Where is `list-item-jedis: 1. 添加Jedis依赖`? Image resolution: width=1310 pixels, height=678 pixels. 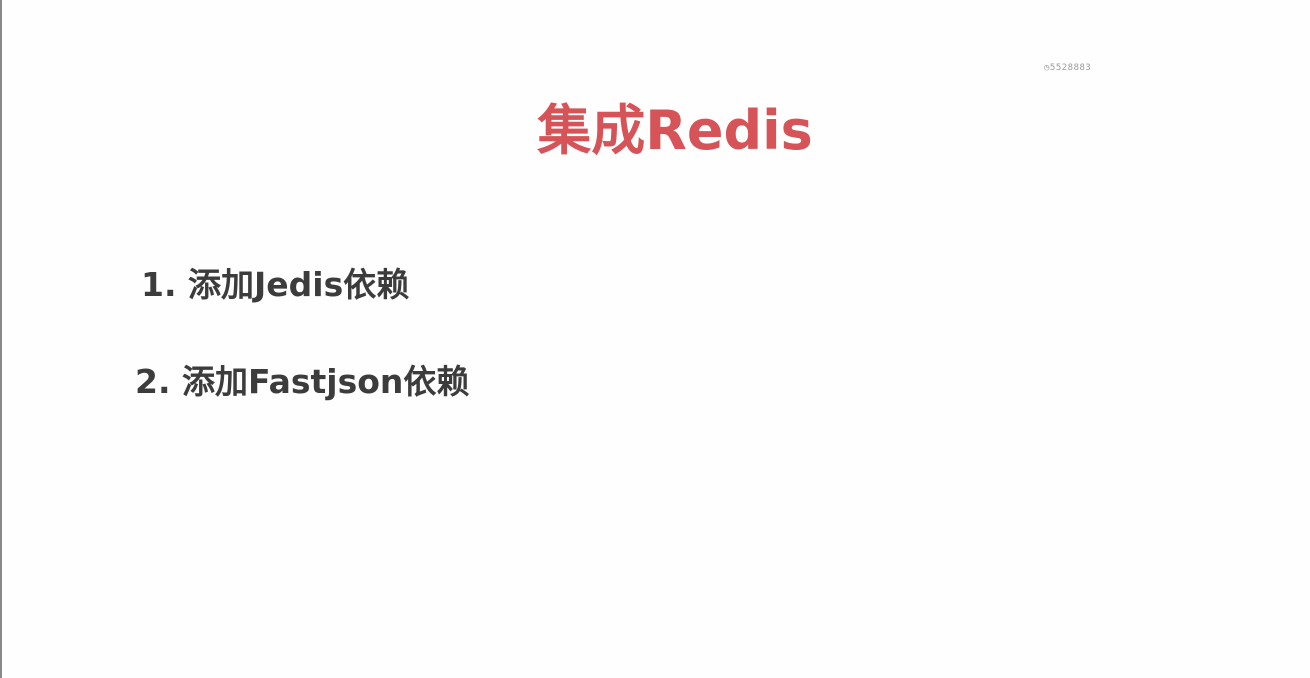 list-item-jedis: 1. 添加Jedis依赖 is located at coordinates (275, 284).